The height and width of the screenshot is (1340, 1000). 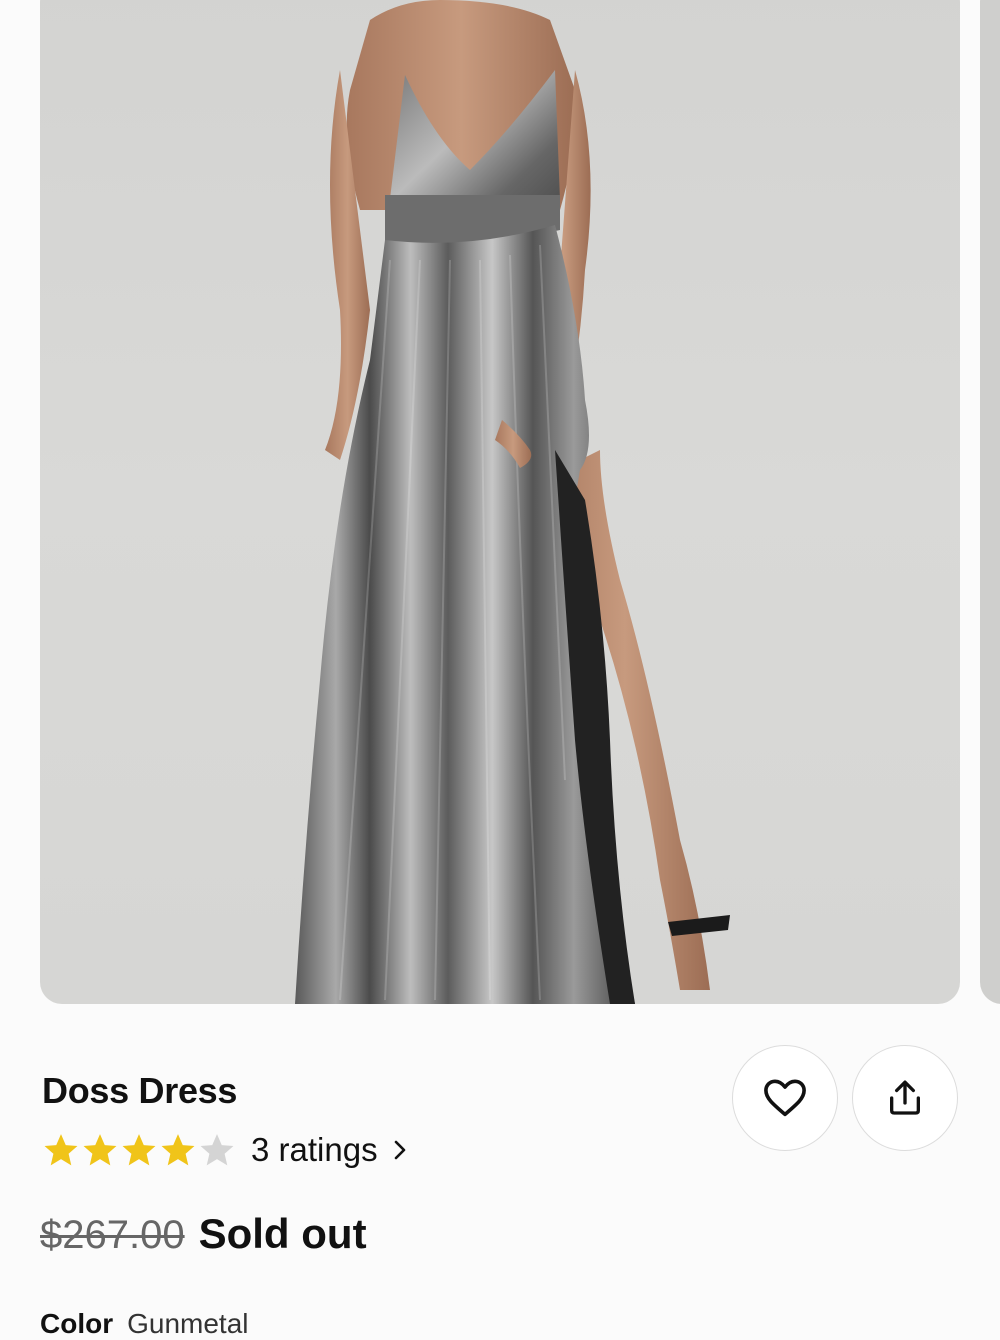 I want to click on ratings-count: 3 ratings, so click(x=314, y=1150).